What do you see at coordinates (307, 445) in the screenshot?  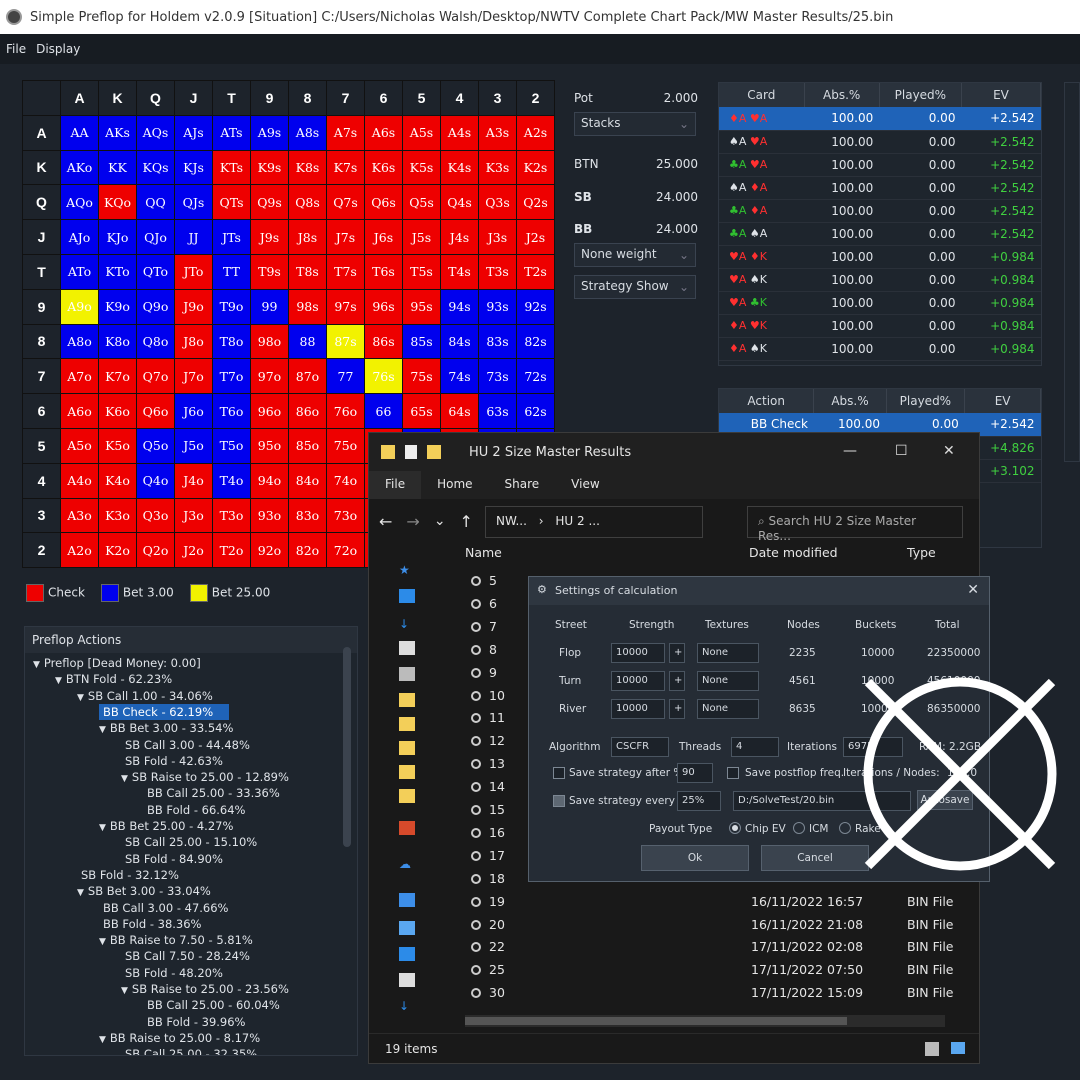 I see `hand-cell: 85o` at bounding box center [307, 445].